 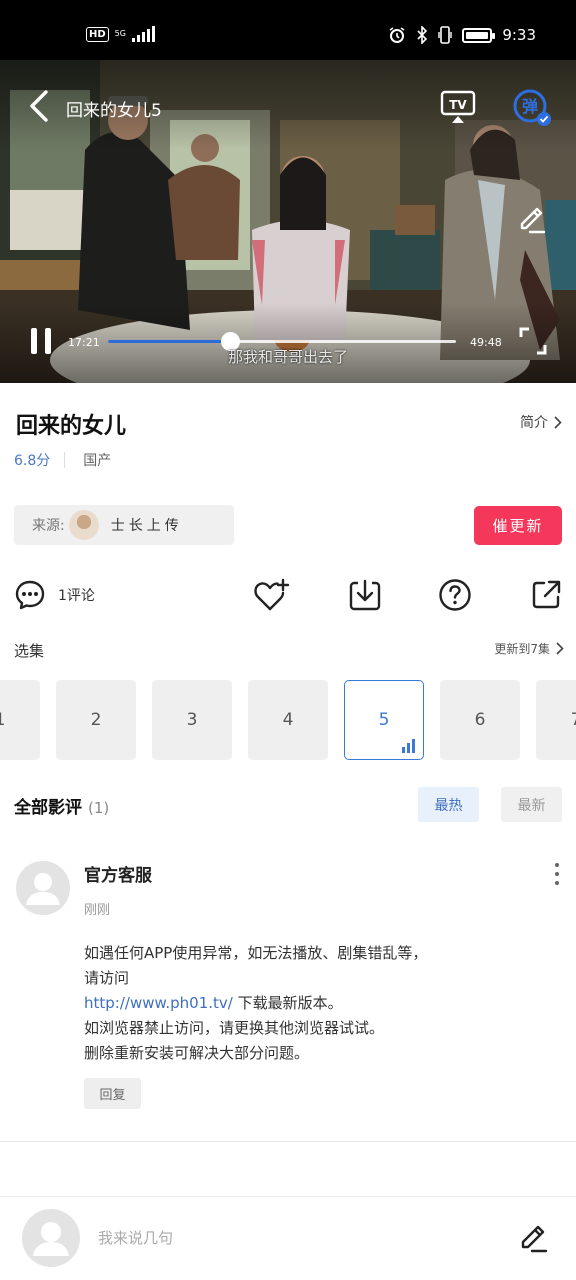 I want to click on source-info: 来源: 士长上传, so click(x=124, y=525).